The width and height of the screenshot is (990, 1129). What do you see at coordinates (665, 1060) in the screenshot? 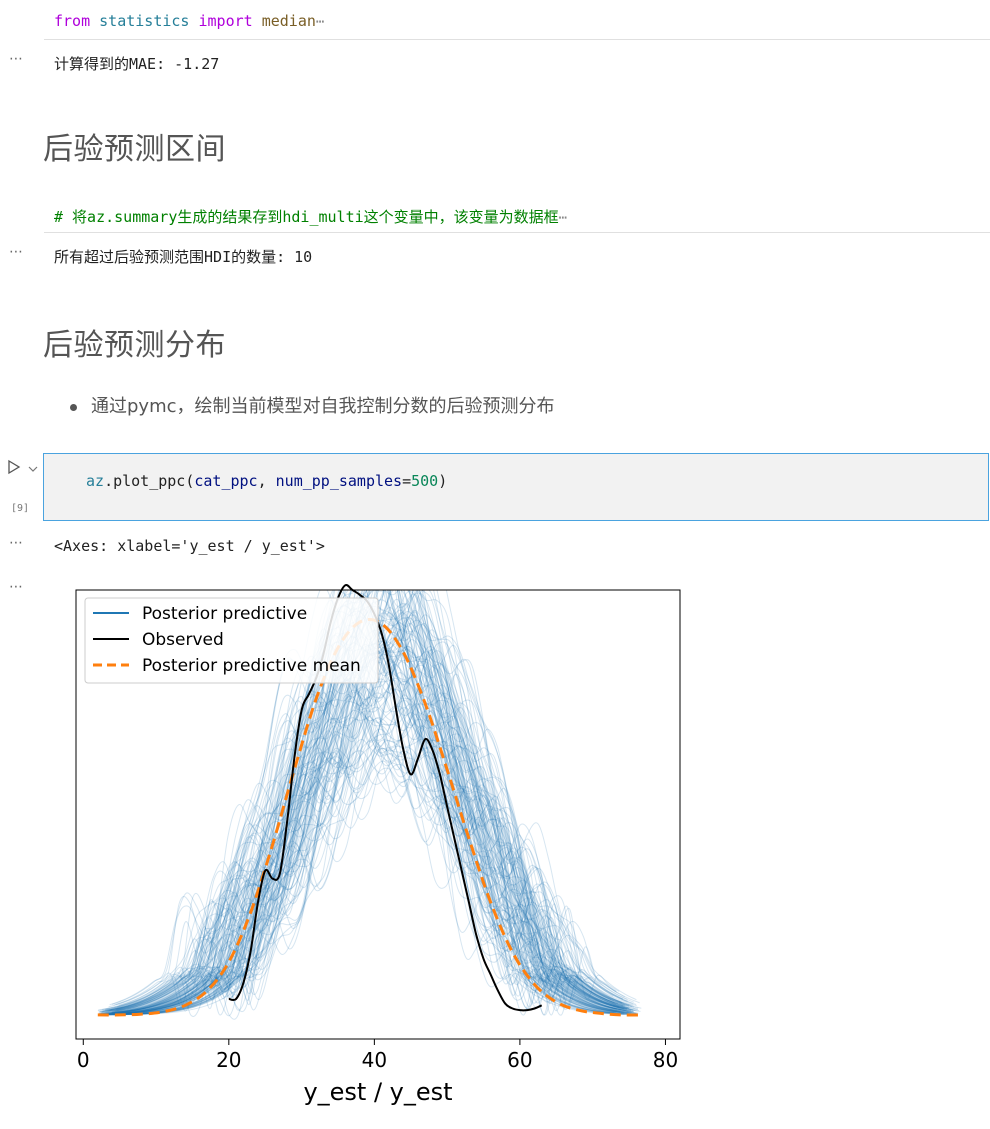
I see `x-tick-label: 80` at bounding box center [665, 1060].